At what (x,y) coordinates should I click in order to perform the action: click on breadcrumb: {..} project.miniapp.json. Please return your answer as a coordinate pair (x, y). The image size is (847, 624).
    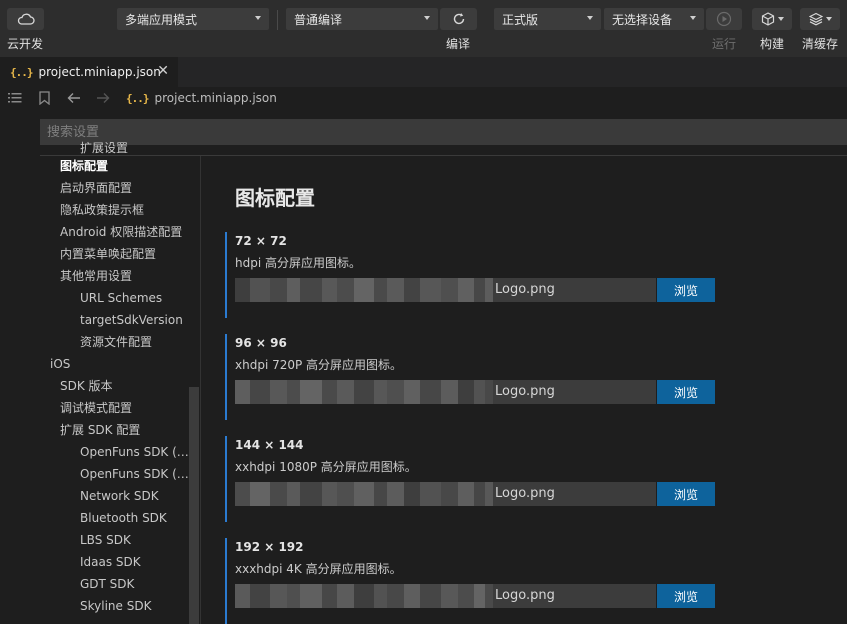
    Looking at the image, I should click on (423, 99).